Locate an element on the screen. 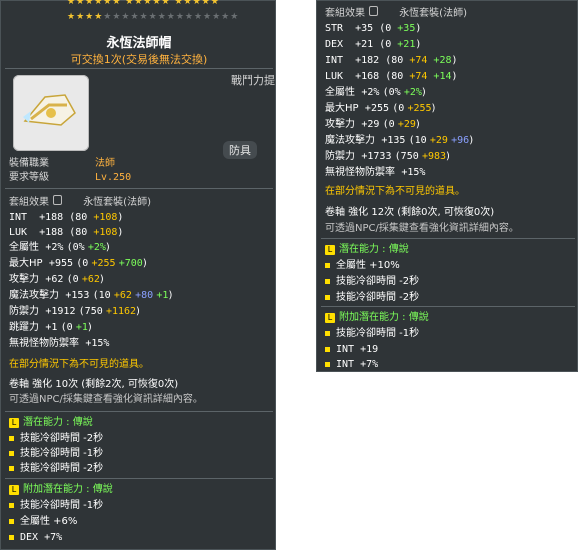 The height and width of the screenshot is (550, 578). req-level-row: 要求等級 Lv.250 is located at coordinates (70, 177).